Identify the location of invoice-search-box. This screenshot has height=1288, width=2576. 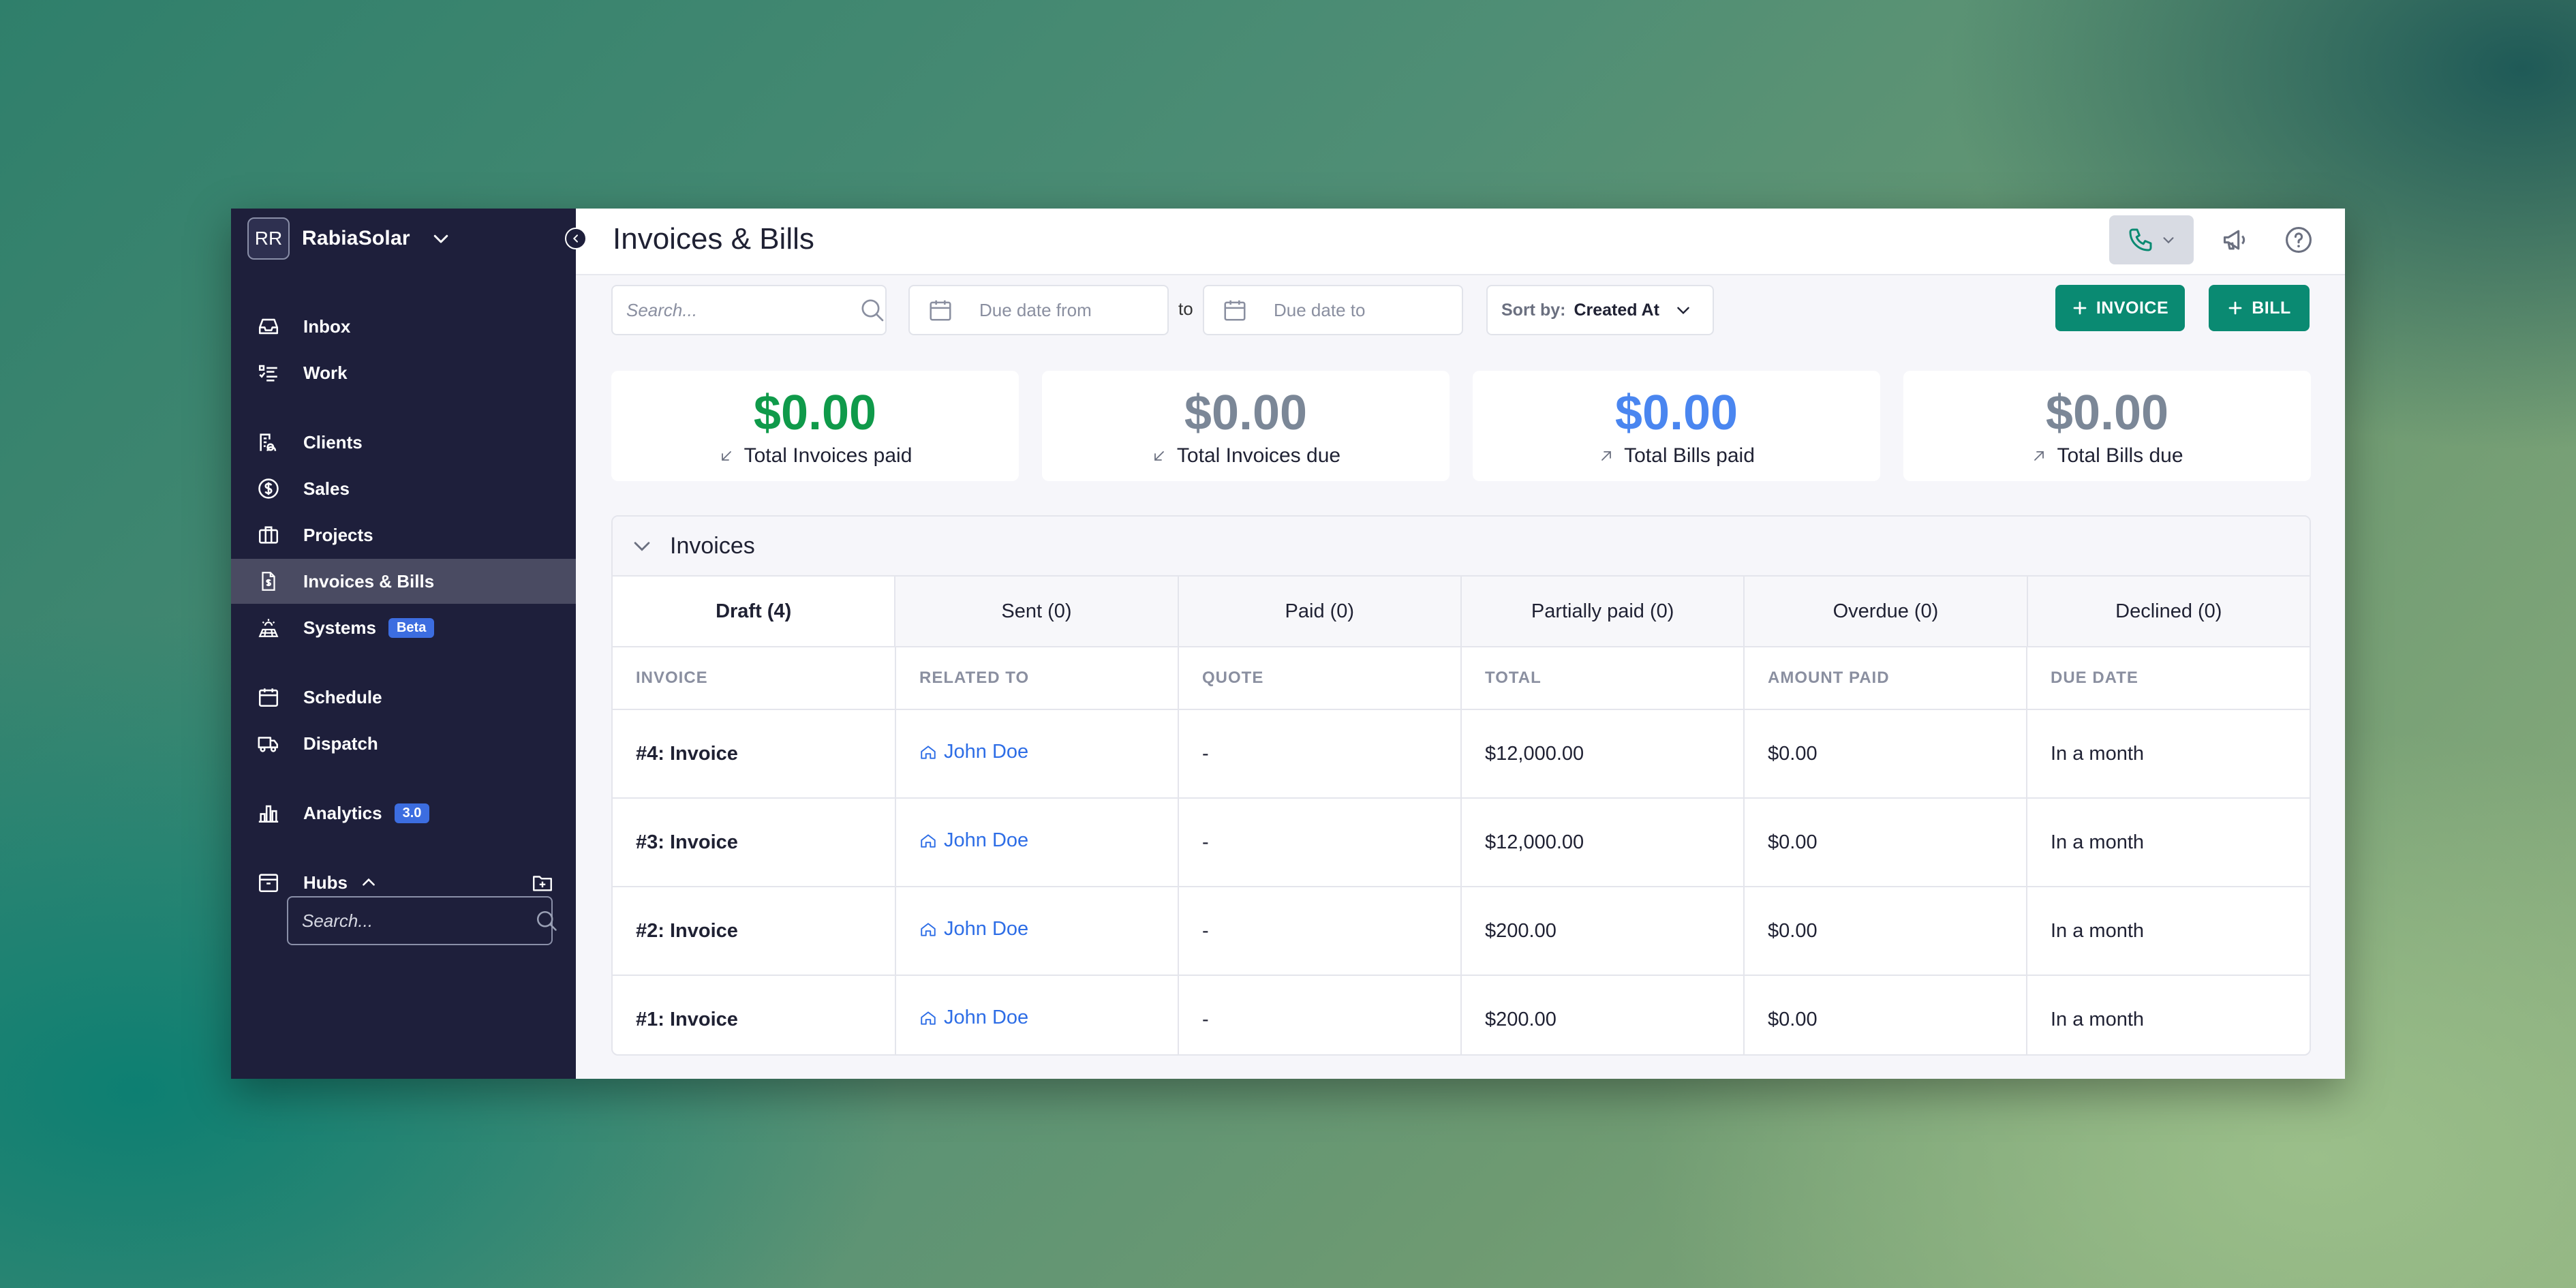
(749, 310).